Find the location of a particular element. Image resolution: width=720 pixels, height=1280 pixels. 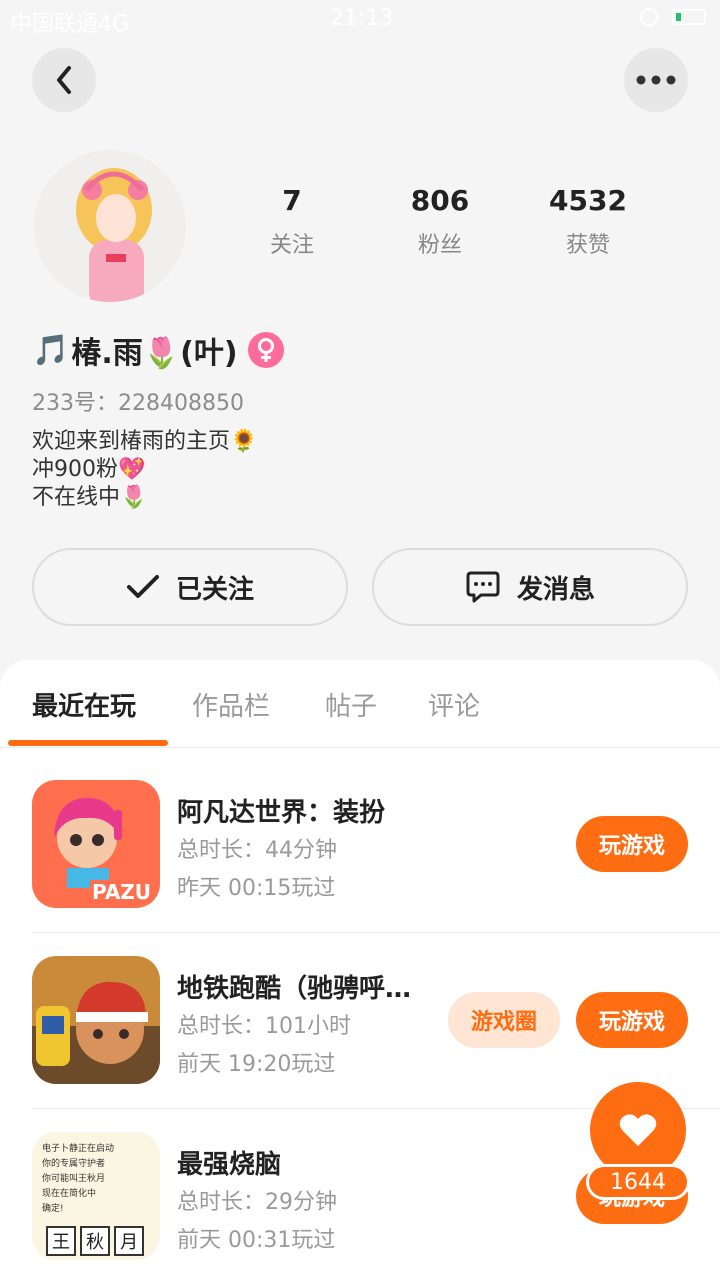

game-last-played: 前天 00:31玩过 is located at coordinates (256, 1240).